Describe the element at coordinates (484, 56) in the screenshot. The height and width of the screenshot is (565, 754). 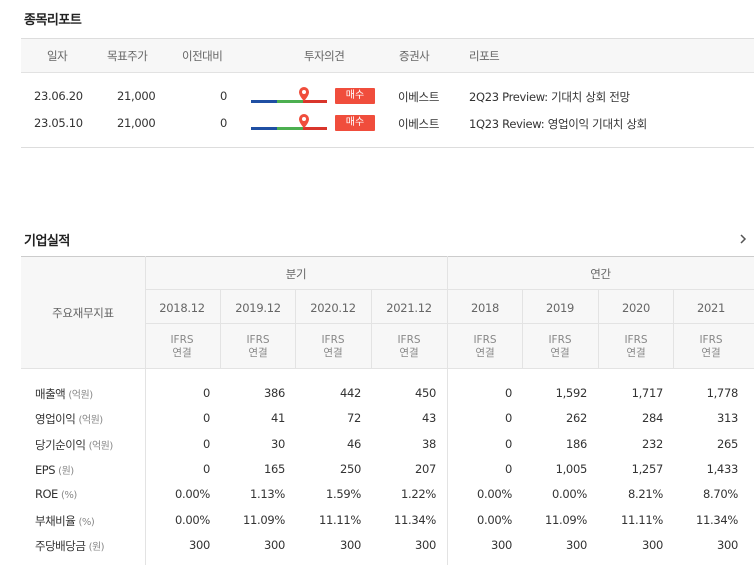
I see `header-report: 리포트` at that location.